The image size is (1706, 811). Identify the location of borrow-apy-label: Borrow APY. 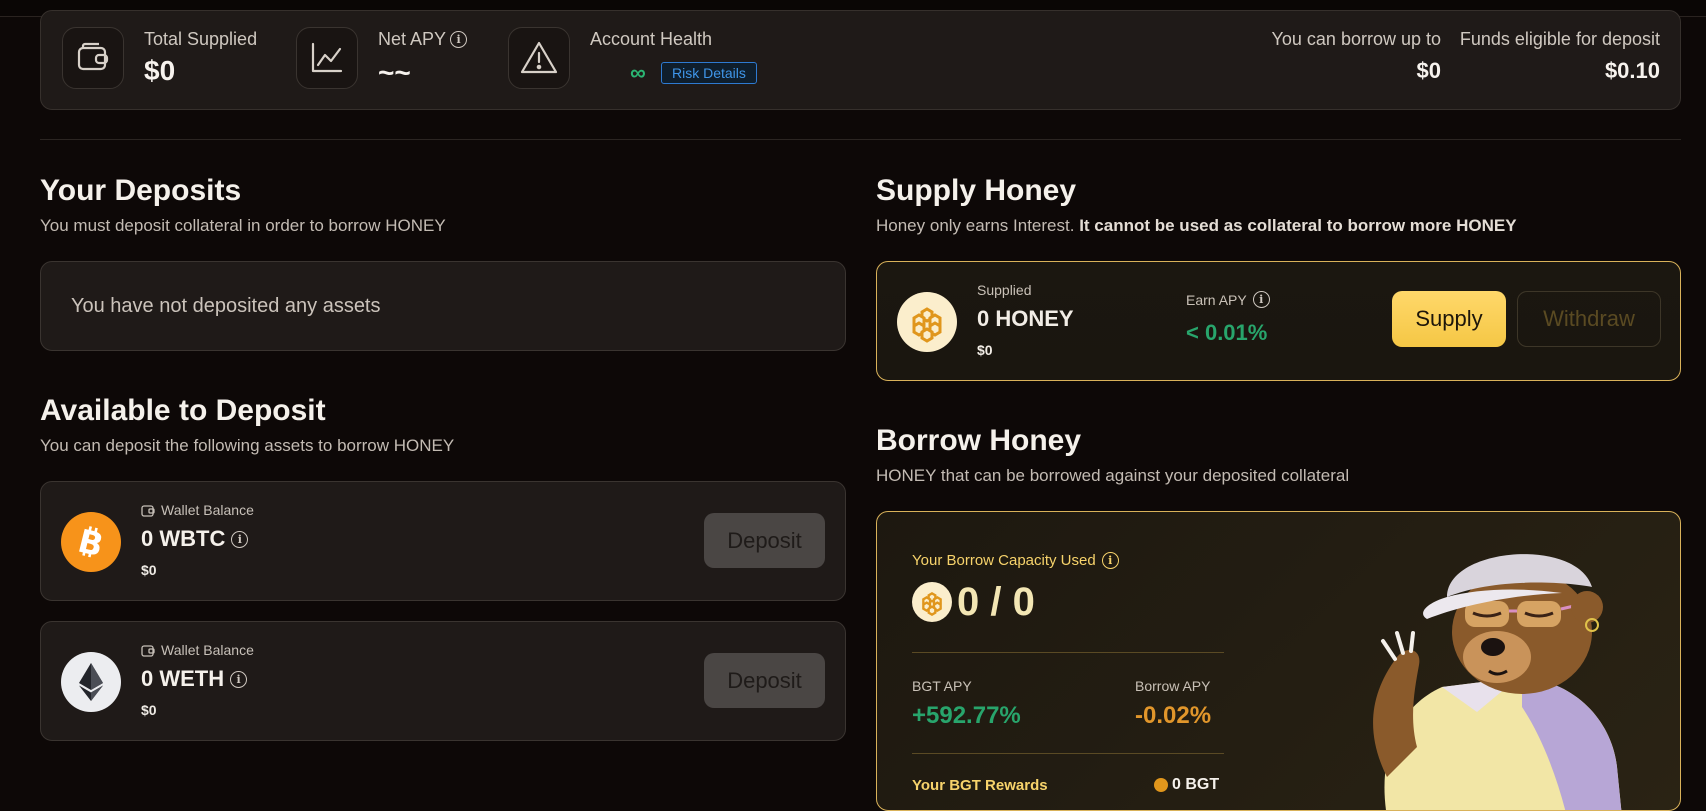
(1173, 686).